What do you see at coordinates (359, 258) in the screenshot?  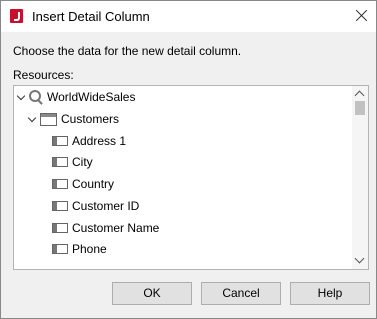 I see `scroll-down-icon` at bounding box center [359, 258].